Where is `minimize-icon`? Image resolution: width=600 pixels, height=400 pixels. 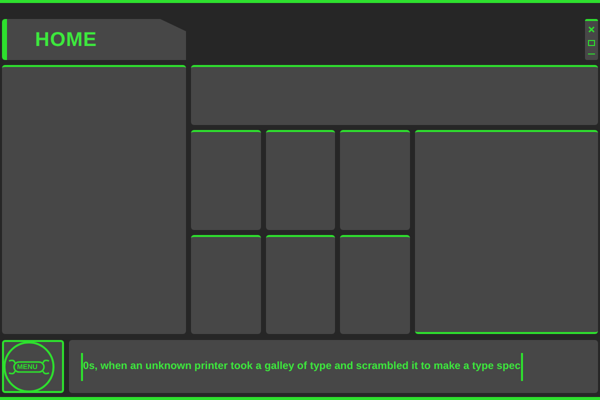
minimize-icon is located at coordinates (591, 53).